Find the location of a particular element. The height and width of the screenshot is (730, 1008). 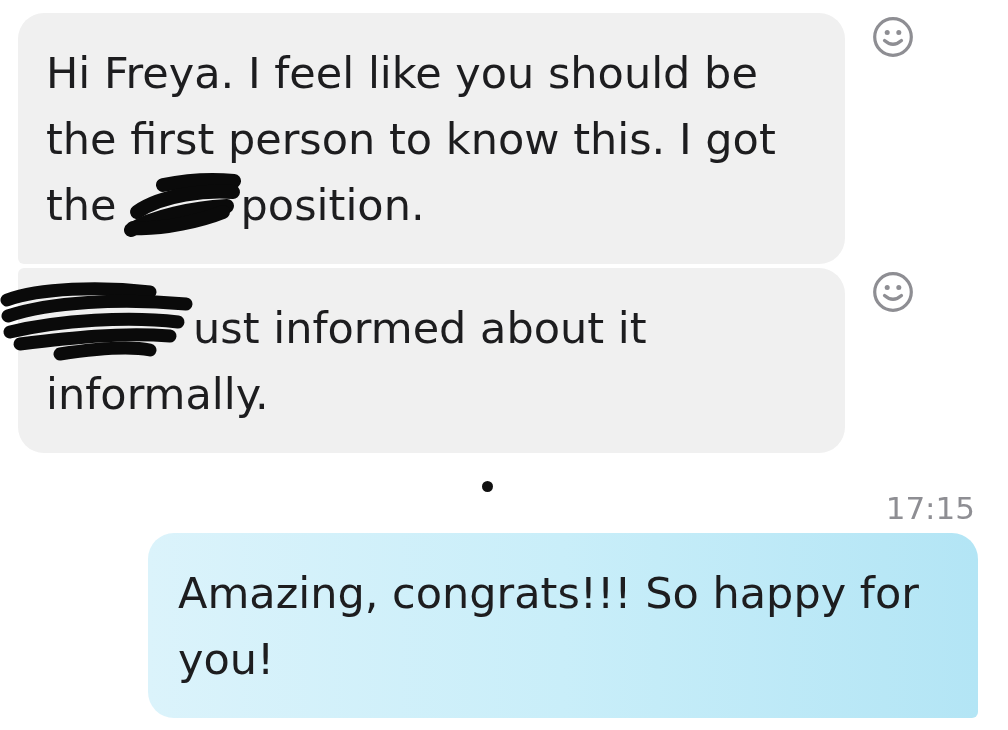

message-text: Amazing, congrats!!! So happy for you! is located at coordinates (549, 626).